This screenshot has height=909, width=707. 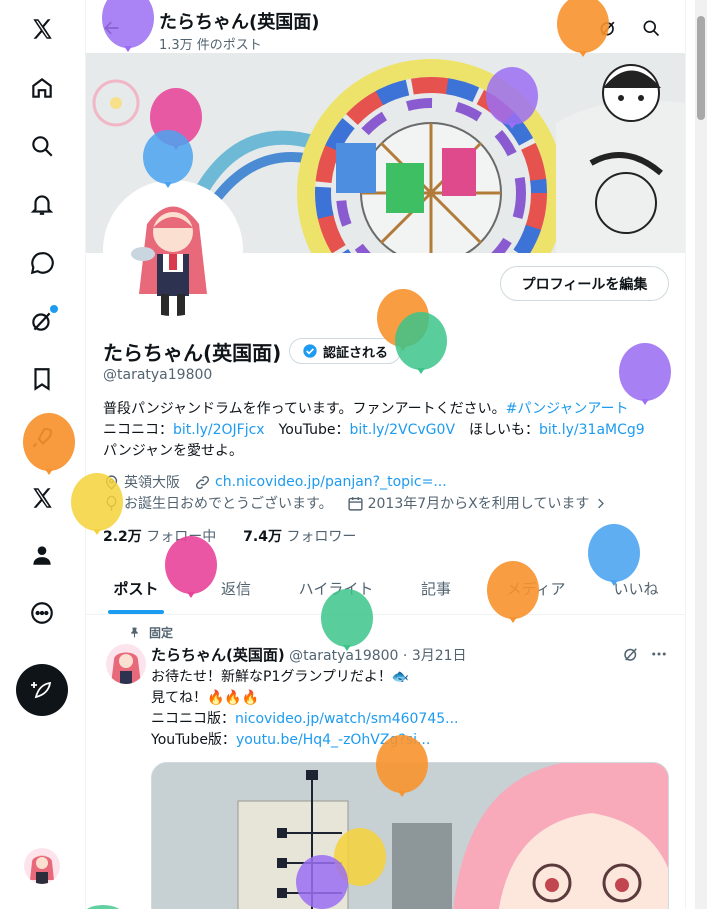 What do you see at coordinates (152, 483) in the screenshot?
I see `location-text: 英領大阪` at bounding box center [152, 483].